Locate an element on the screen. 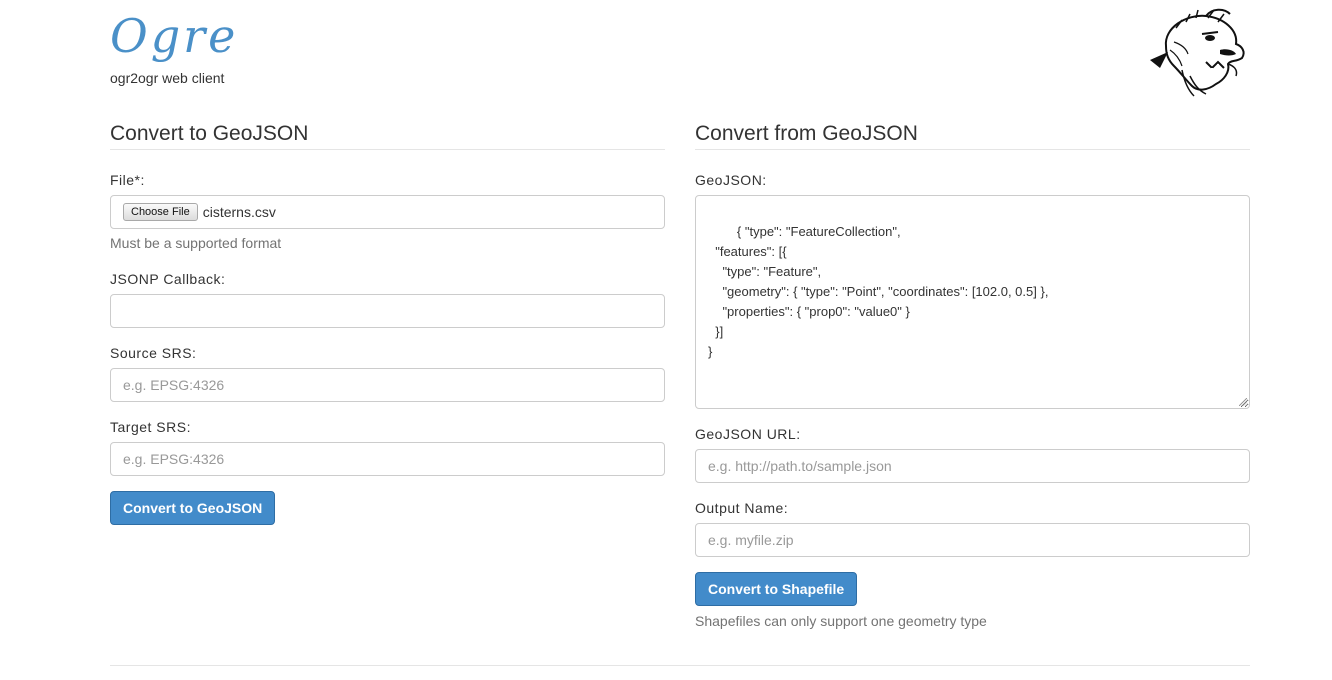  target-srs-group: Target SRS: is located at coordinates (387, 446).